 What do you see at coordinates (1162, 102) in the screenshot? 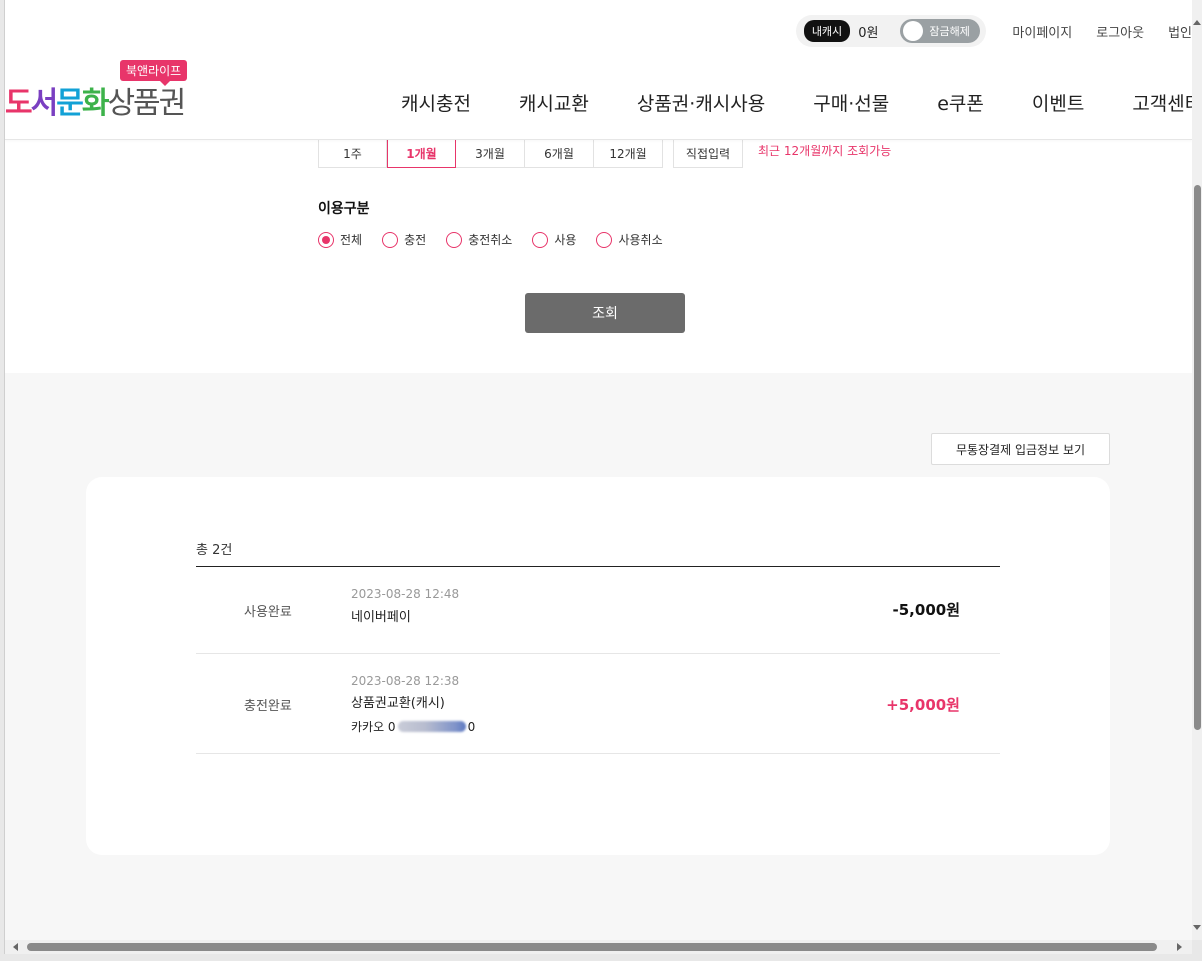
I see `nav-customer-center: 고객센터` at bounding box center [1162, 102].